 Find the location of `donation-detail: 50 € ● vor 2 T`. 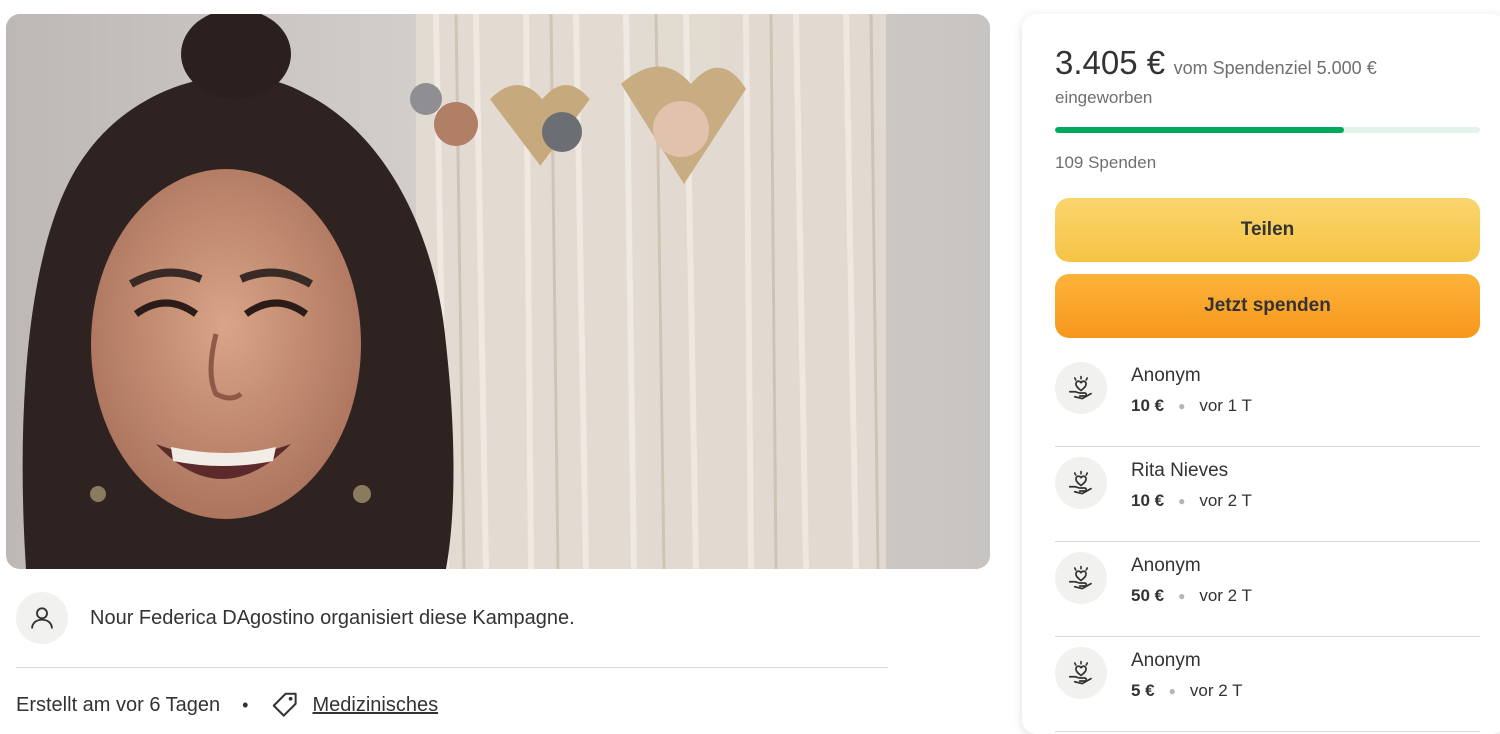

donation-detail: 50 € ● vor 2 T is located at coordinates (1191, 596).